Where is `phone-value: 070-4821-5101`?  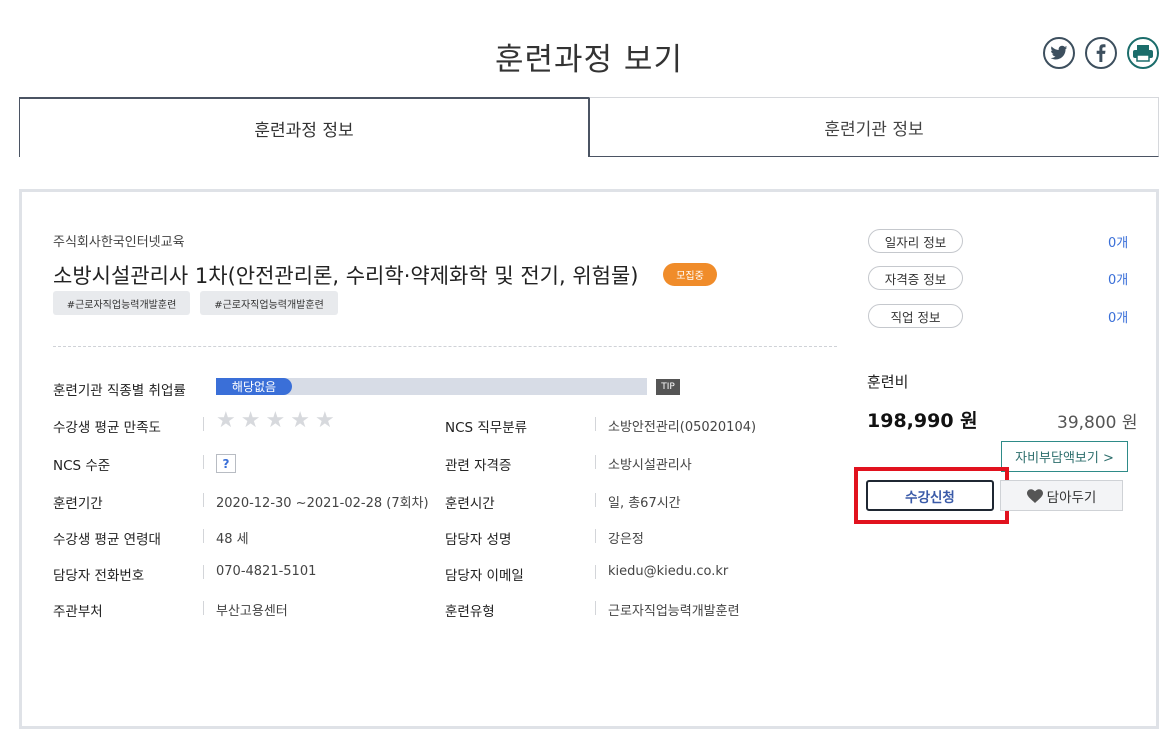
phone-value: 070-4821-5101 is located at coordinates (266, 571).